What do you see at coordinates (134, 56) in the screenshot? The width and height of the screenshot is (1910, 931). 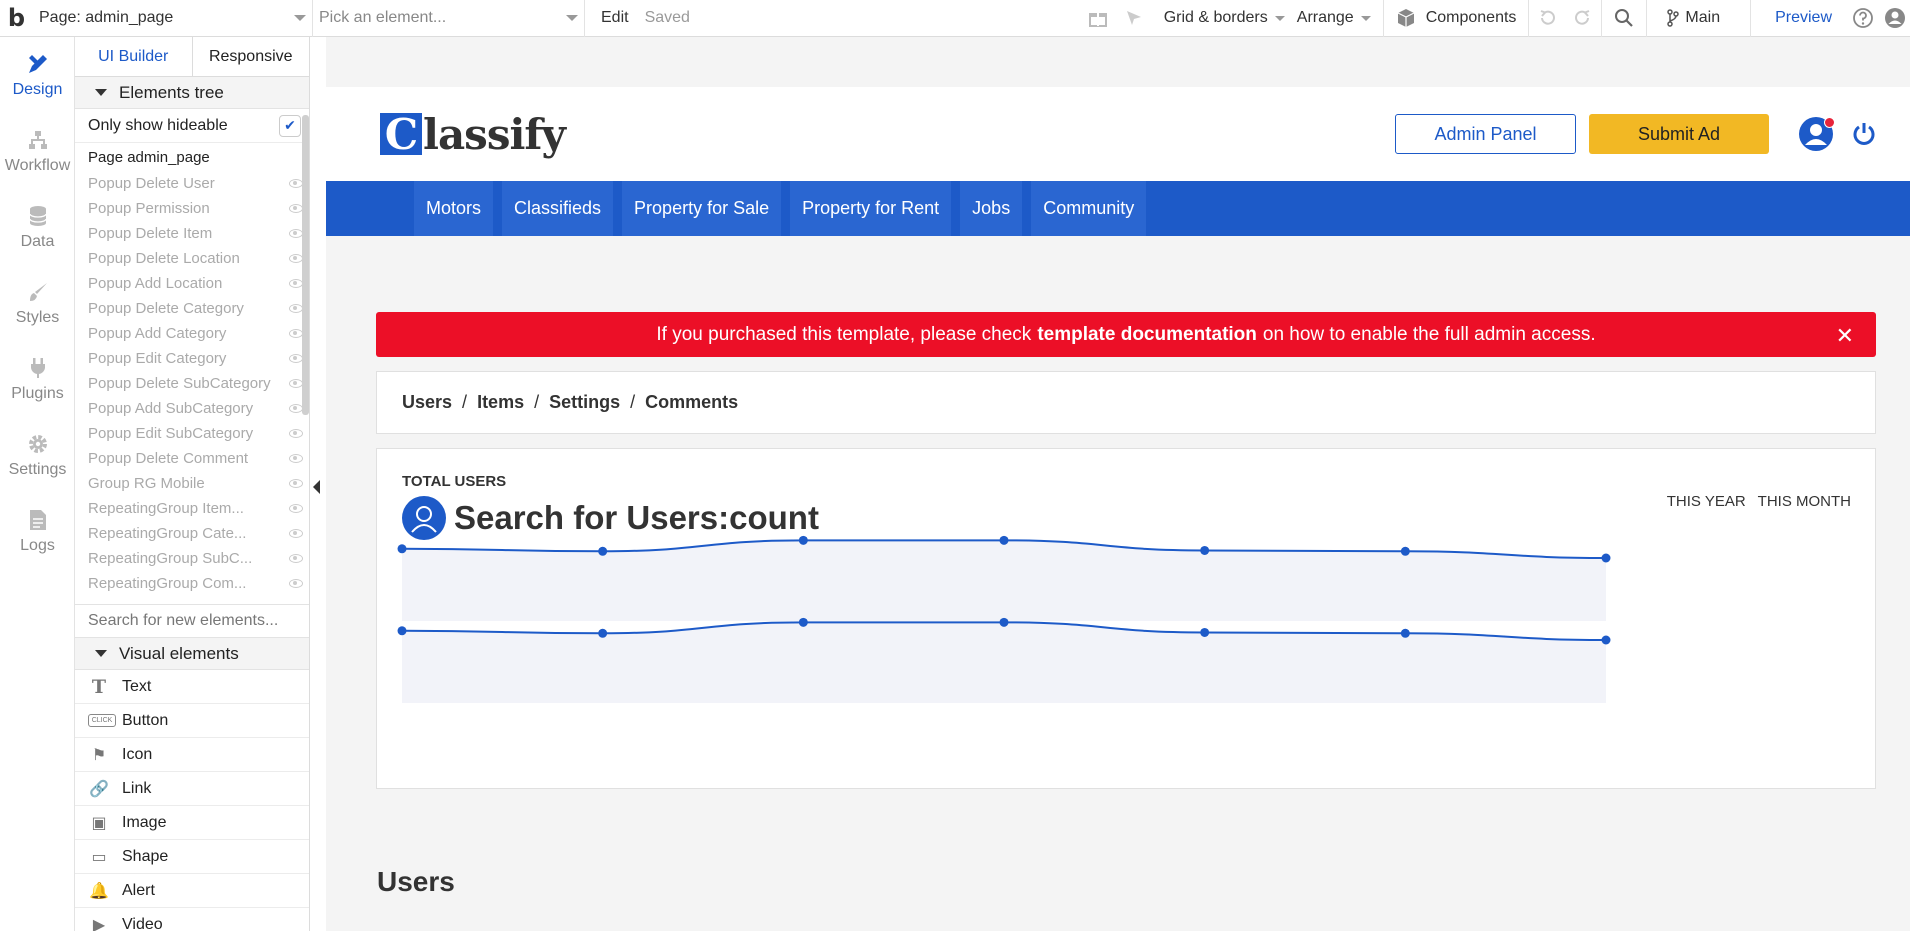 I see `tab-ui-builder: UI Builder` at bounding box center [134, 56].